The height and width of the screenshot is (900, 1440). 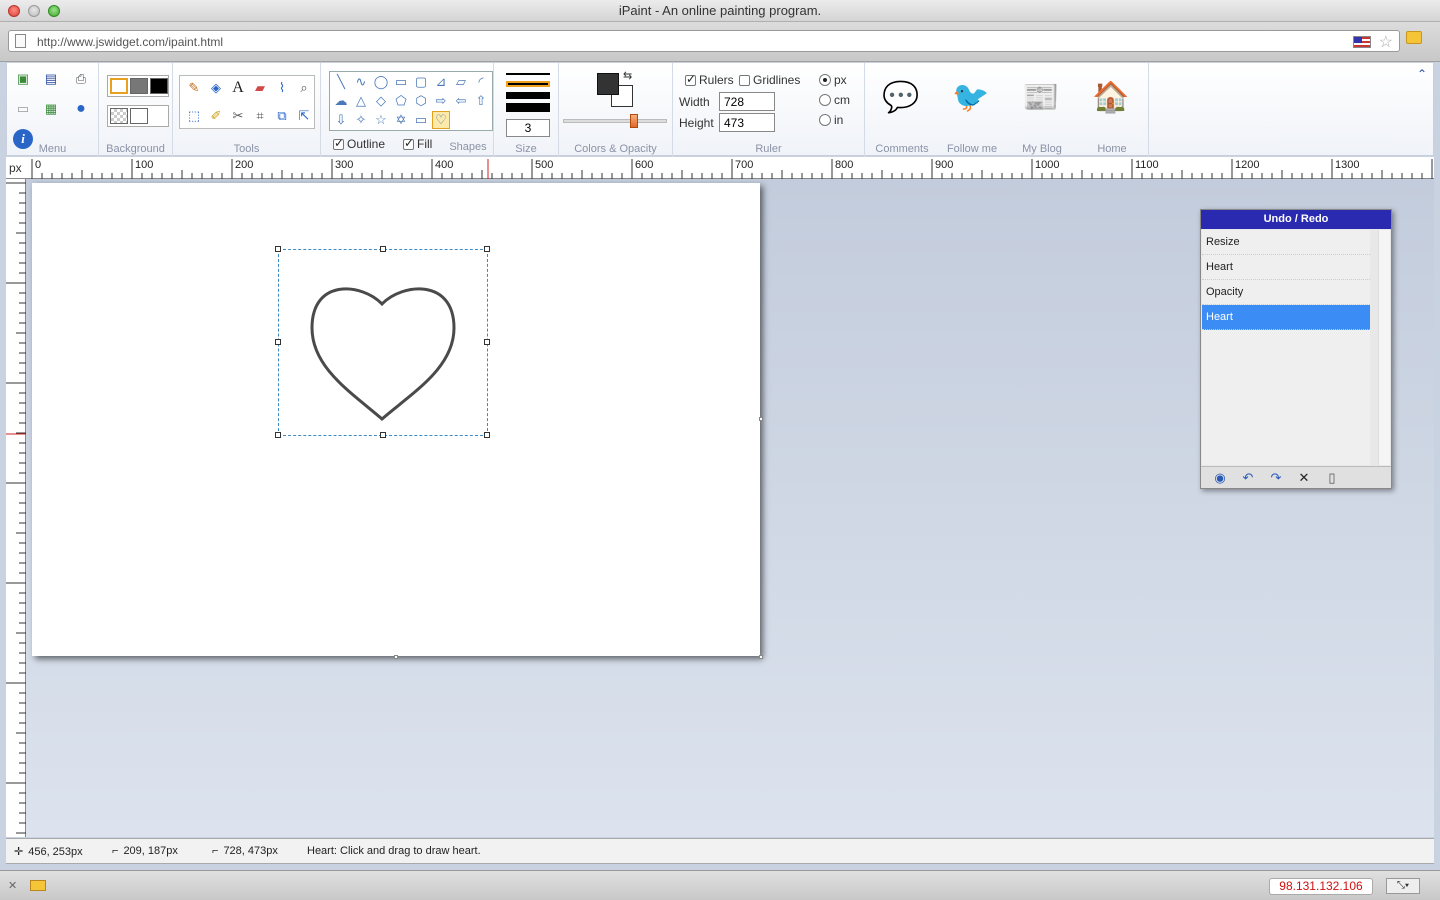 I want to click on selection-box, so click(x=382, y=342).